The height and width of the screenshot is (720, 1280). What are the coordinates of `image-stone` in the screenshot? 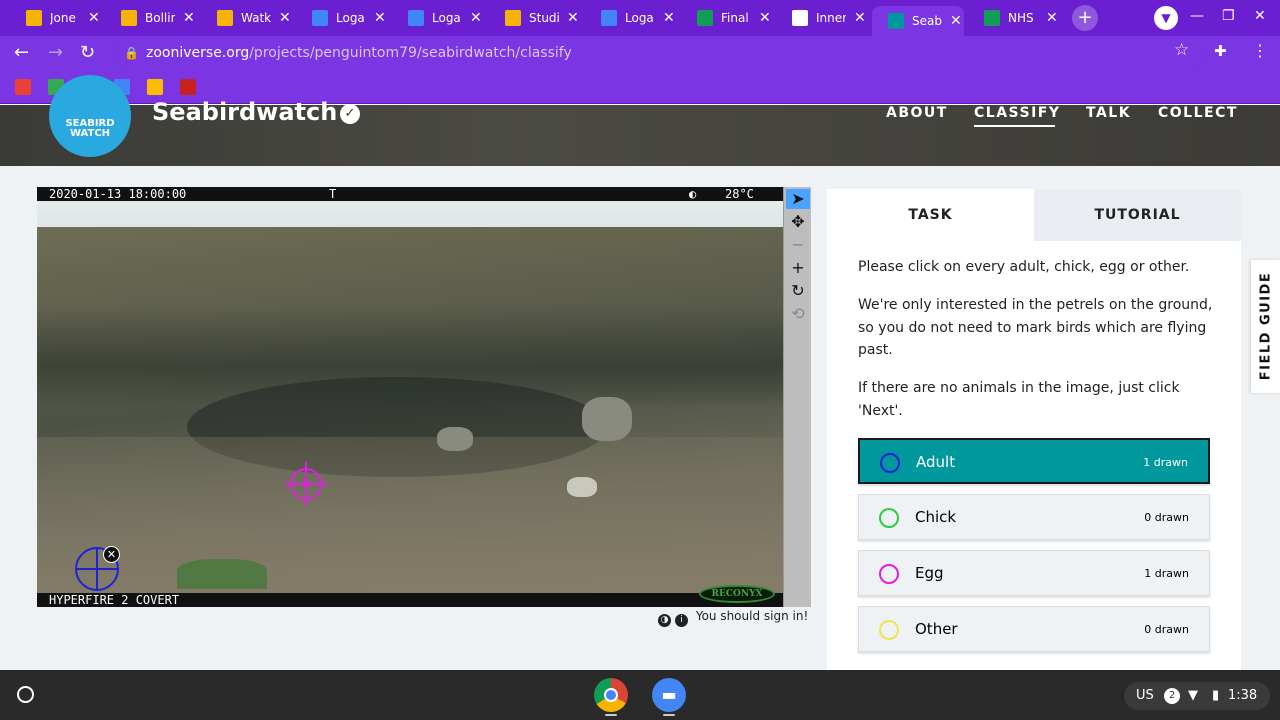 It's located at (455, 439).